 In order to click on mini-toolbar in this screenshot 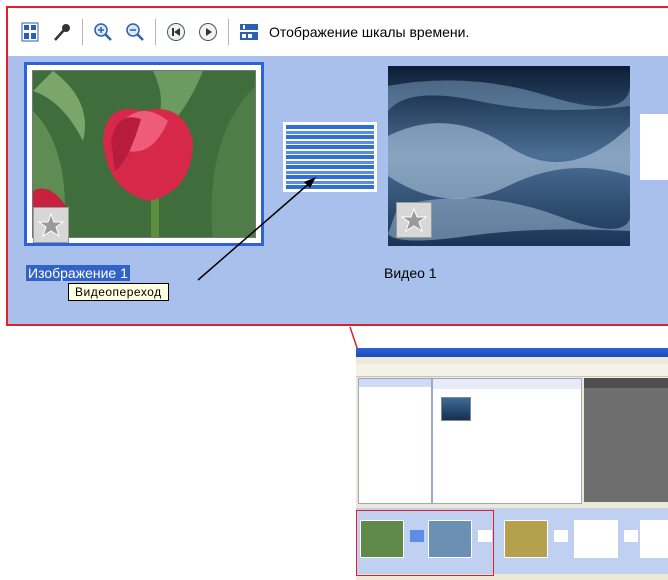, I will do `click(512, 370)`.